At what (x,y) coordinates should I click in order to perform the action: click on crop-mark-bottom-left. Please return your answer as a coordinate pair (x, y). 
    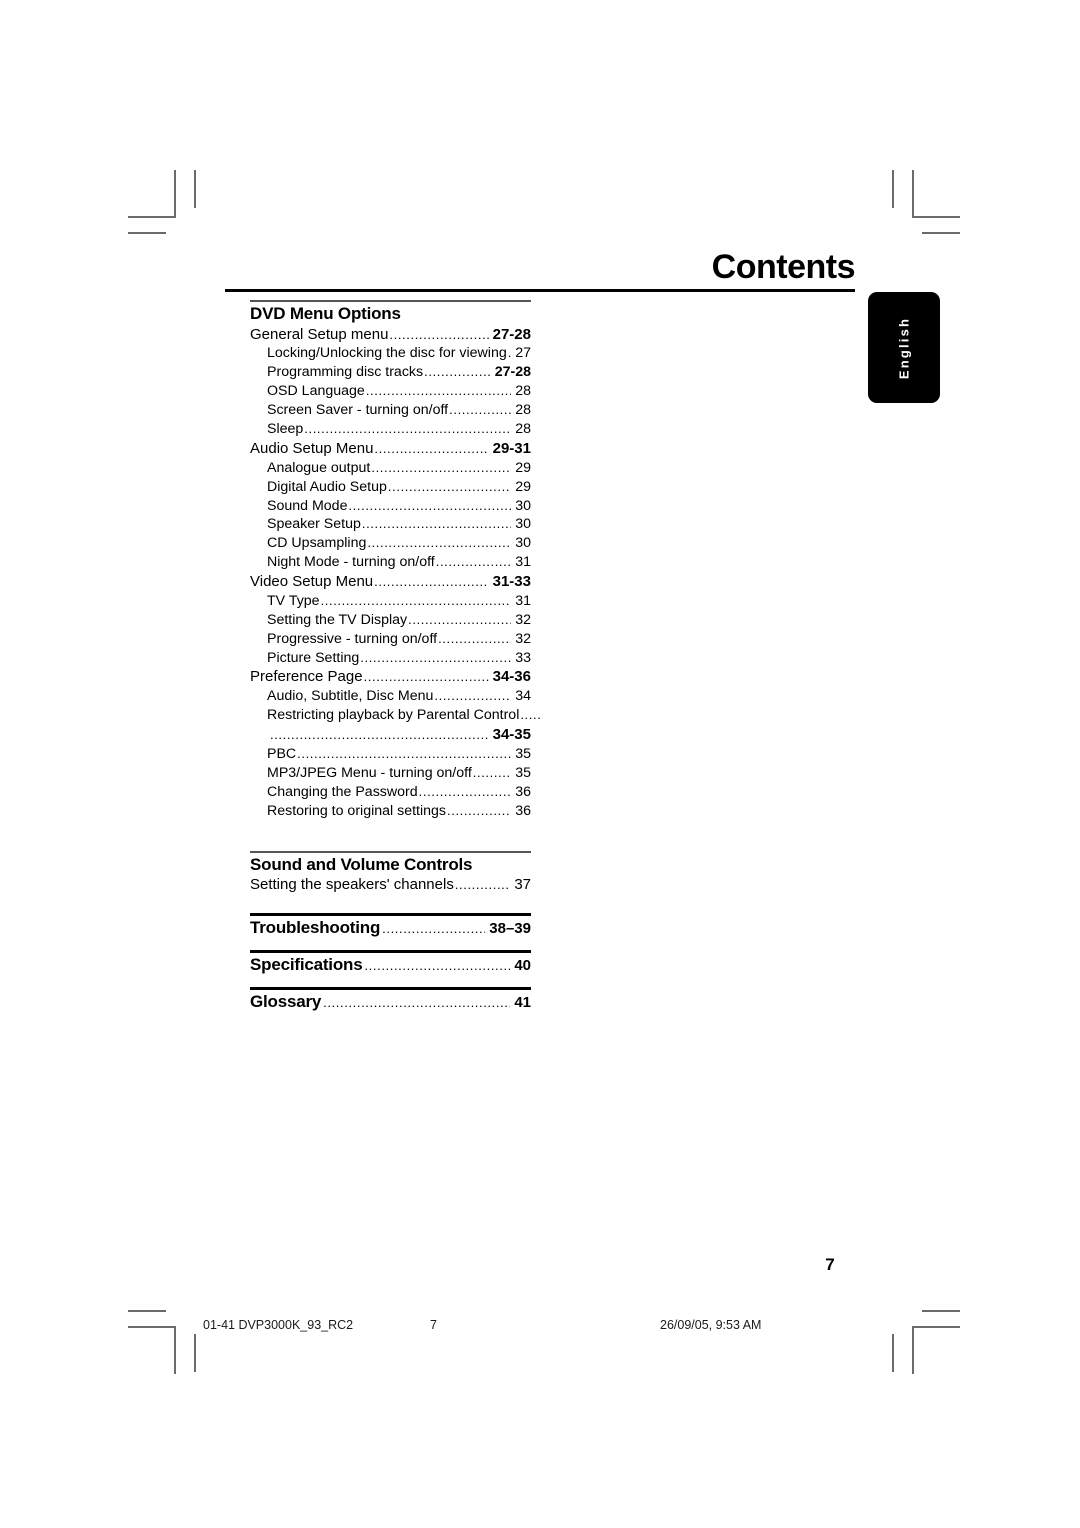
    Looking at the image, I should click on (168, 1336).